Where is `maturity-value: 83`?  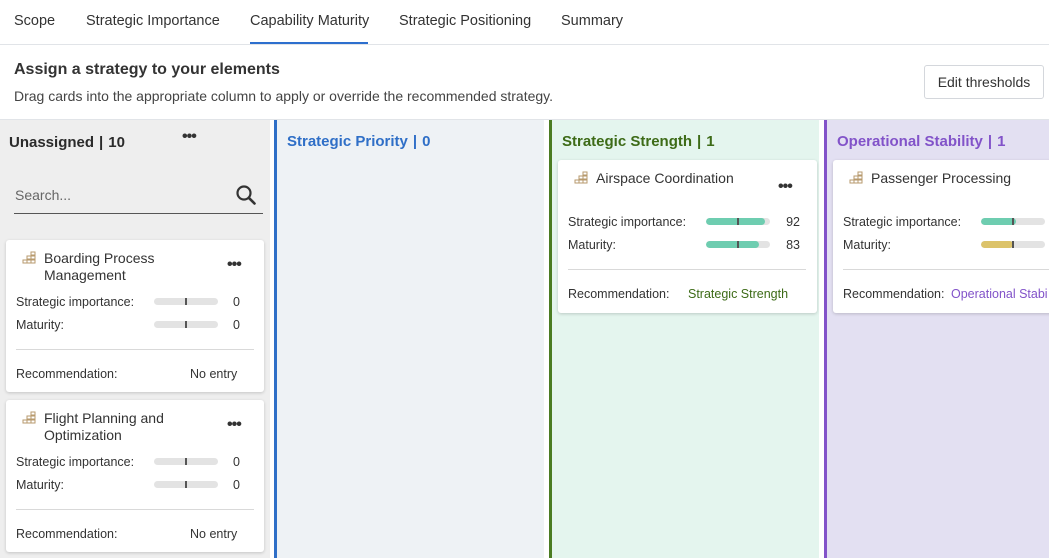 maturity-value: 83 is located at coordinates (793, 245).